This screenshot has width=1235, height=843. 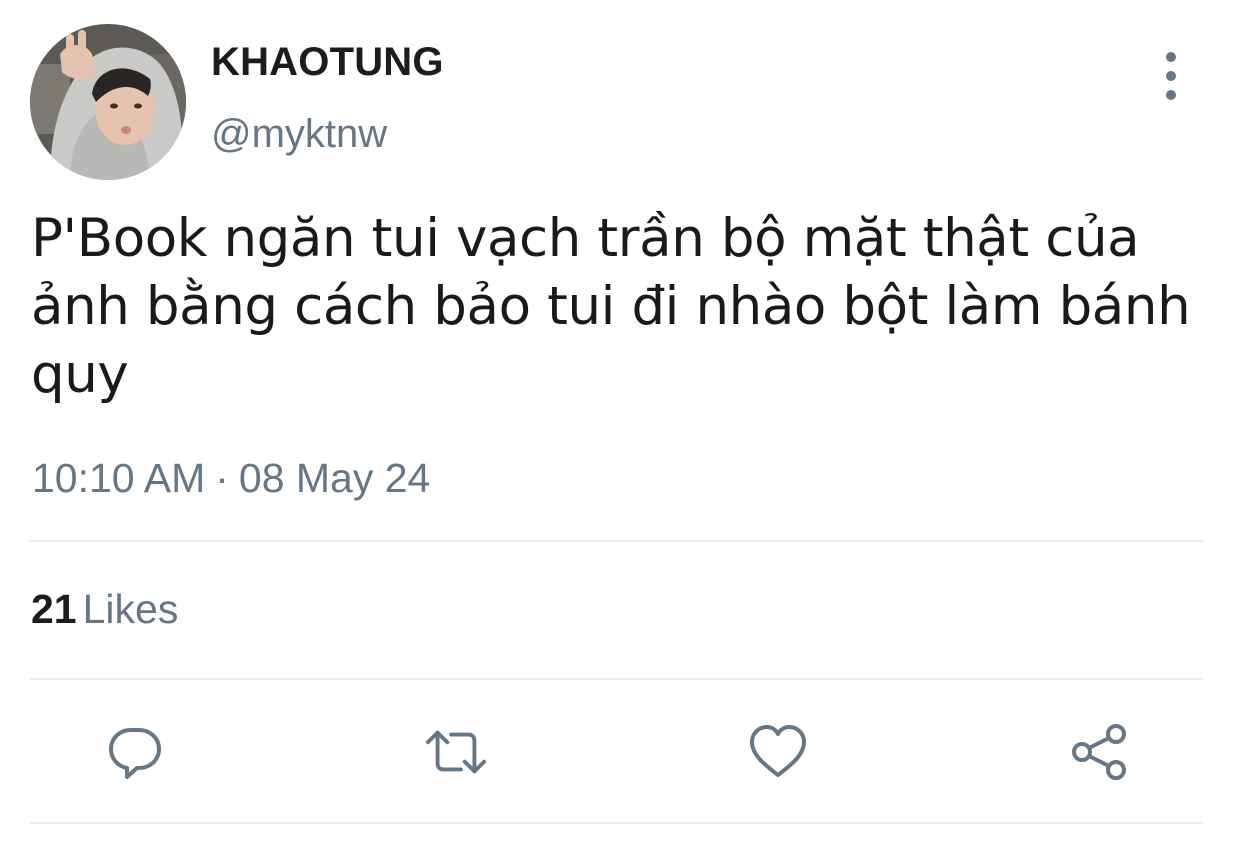 I want to click on avatar, so click(x=108, y=102).